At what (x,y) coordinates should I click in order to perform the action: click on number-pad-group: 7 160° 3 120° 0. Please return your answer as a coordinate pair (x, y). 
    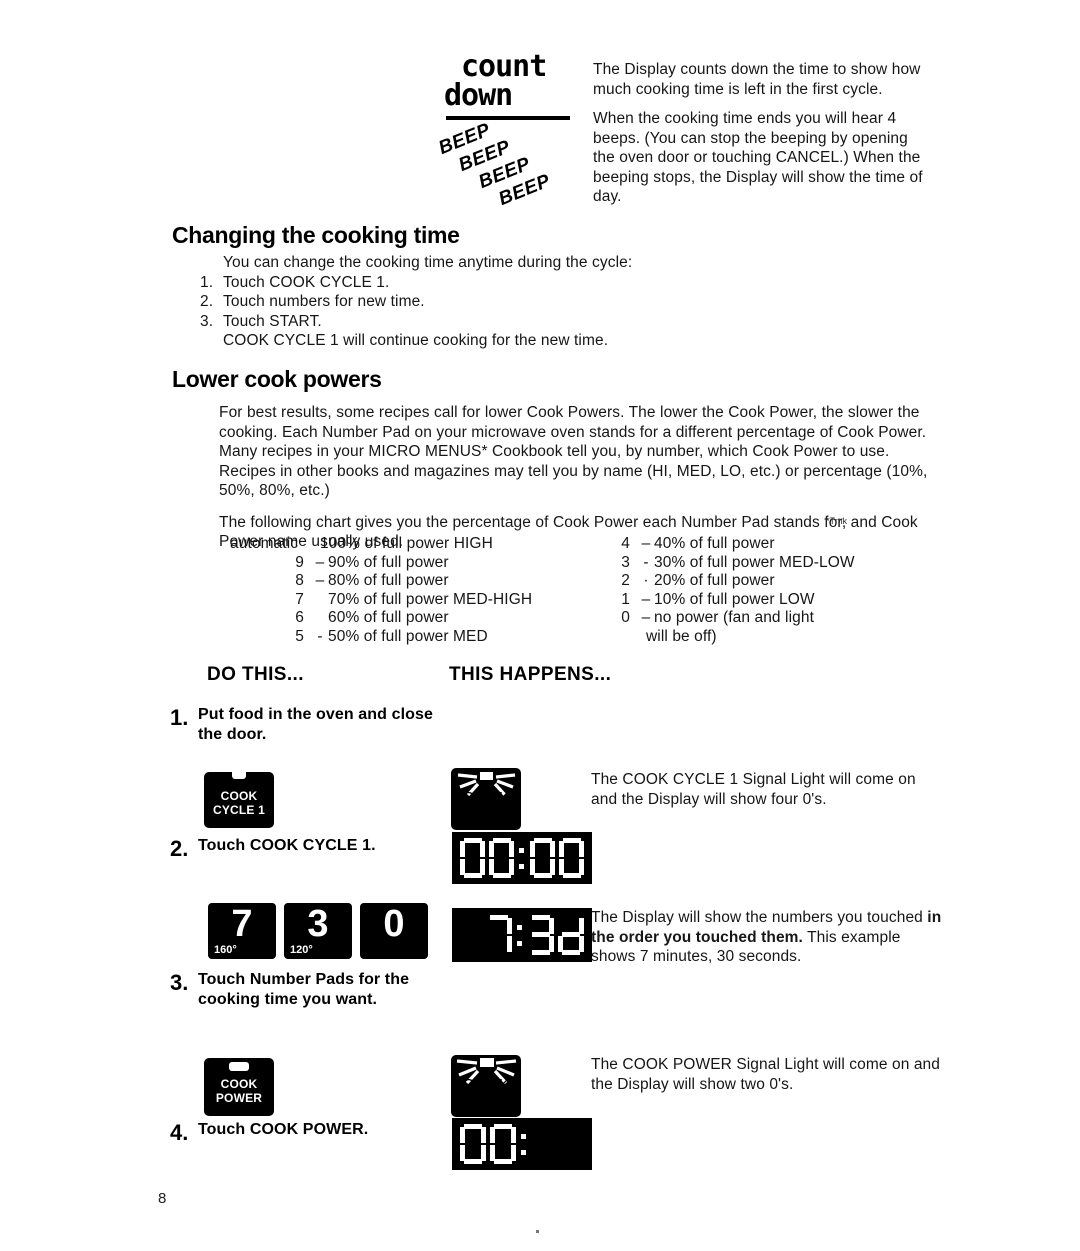
    Looking at the image, I should click on (318, 931).